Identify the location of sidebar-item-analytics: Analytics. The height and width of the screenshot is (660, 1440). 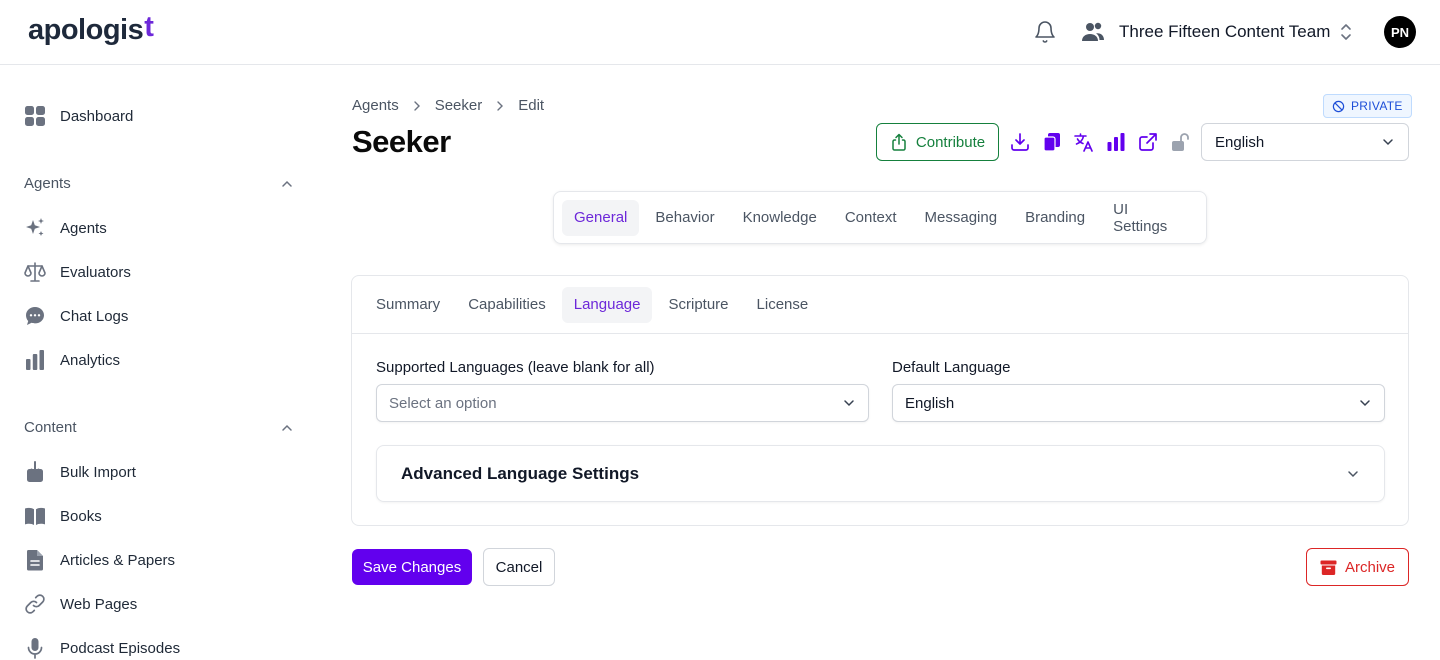
(72, 360).